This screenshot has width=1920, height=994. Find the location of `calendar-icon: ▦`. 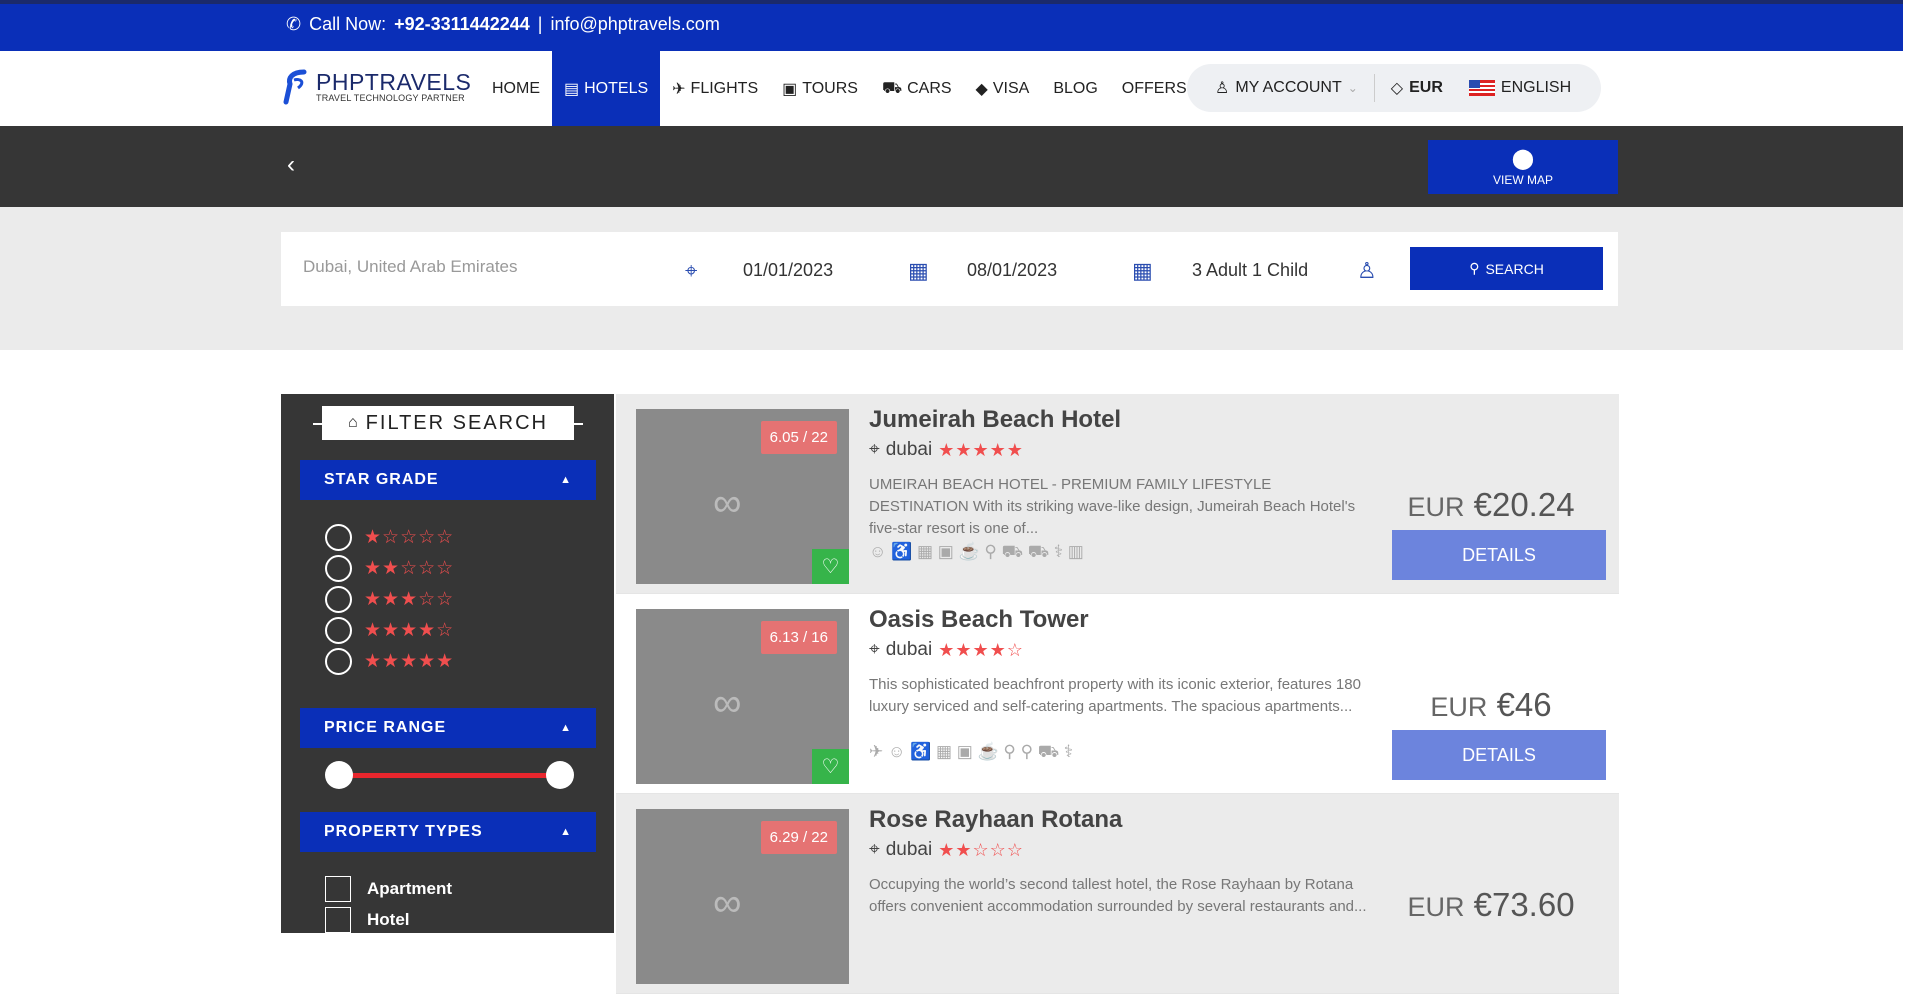

calendar-icon: ▦ is located at coordinates (1142, 270).